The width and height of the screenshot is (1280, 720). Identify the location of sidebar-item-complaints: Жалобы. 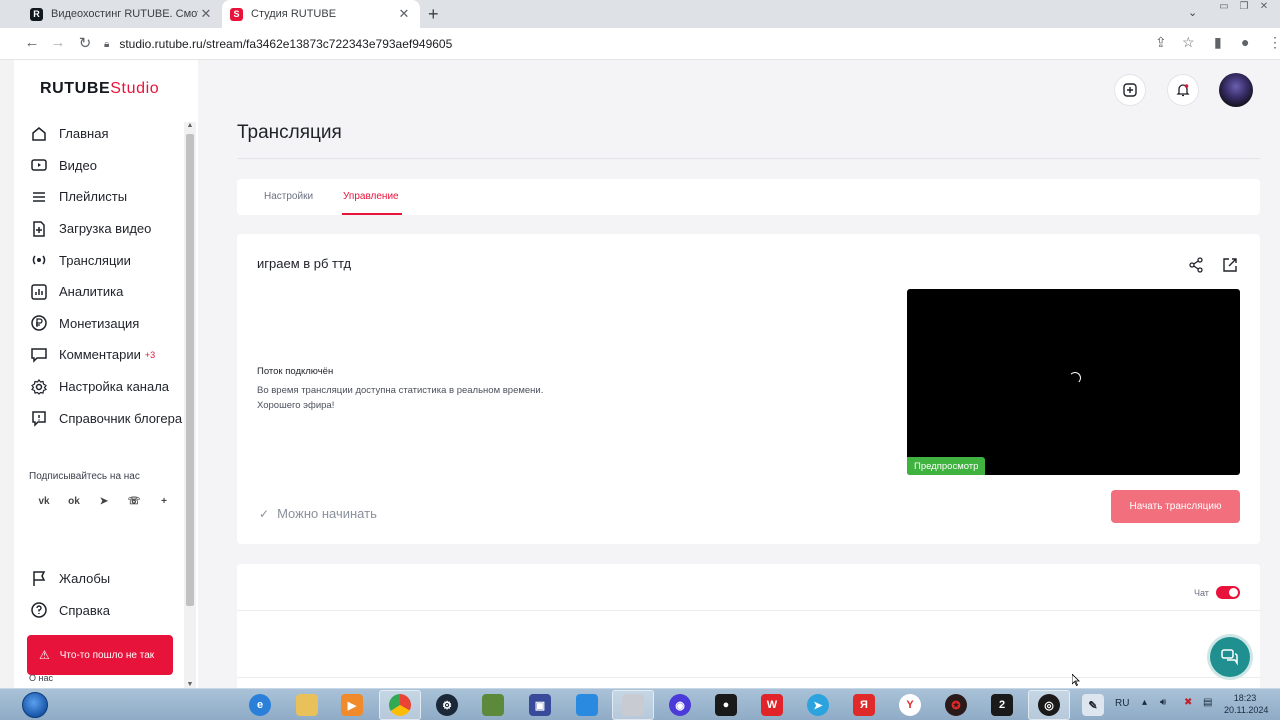
(108, 579).